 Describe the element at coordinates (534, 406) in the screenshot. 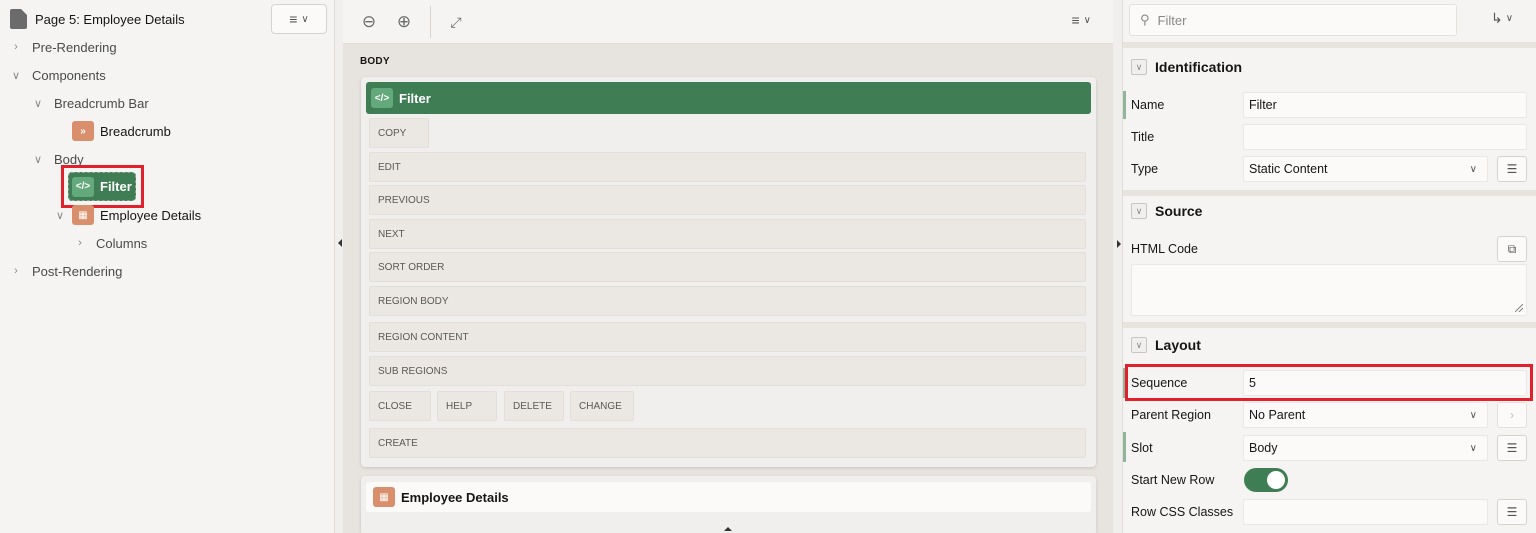

I see `slot-delete: DELETE` at that location.